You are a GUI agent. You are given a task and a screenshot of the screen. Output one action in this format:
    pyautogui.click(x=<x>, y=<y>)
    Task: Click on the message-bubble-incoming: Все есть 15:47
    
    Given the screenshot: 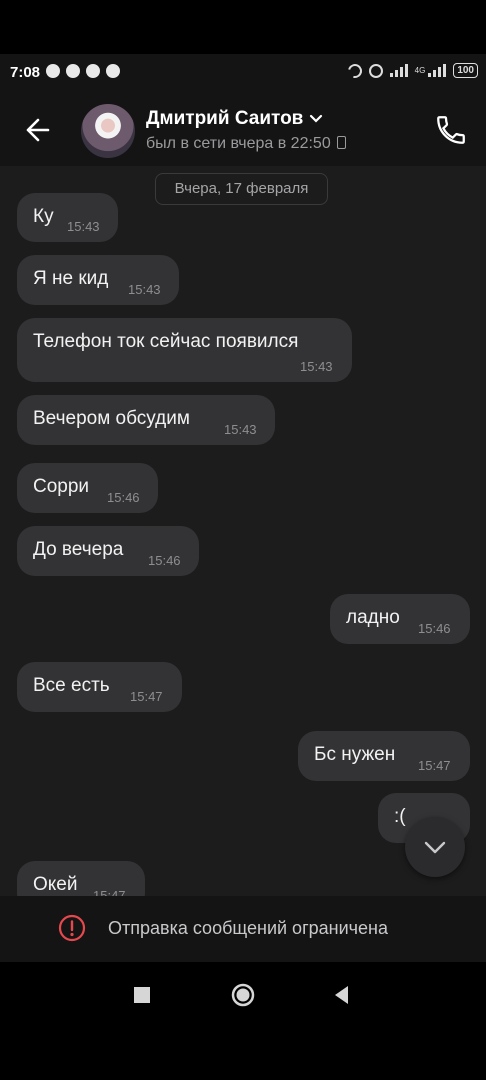 What is the action you would take?
    pyautogui.click(x=99, y=687)
    